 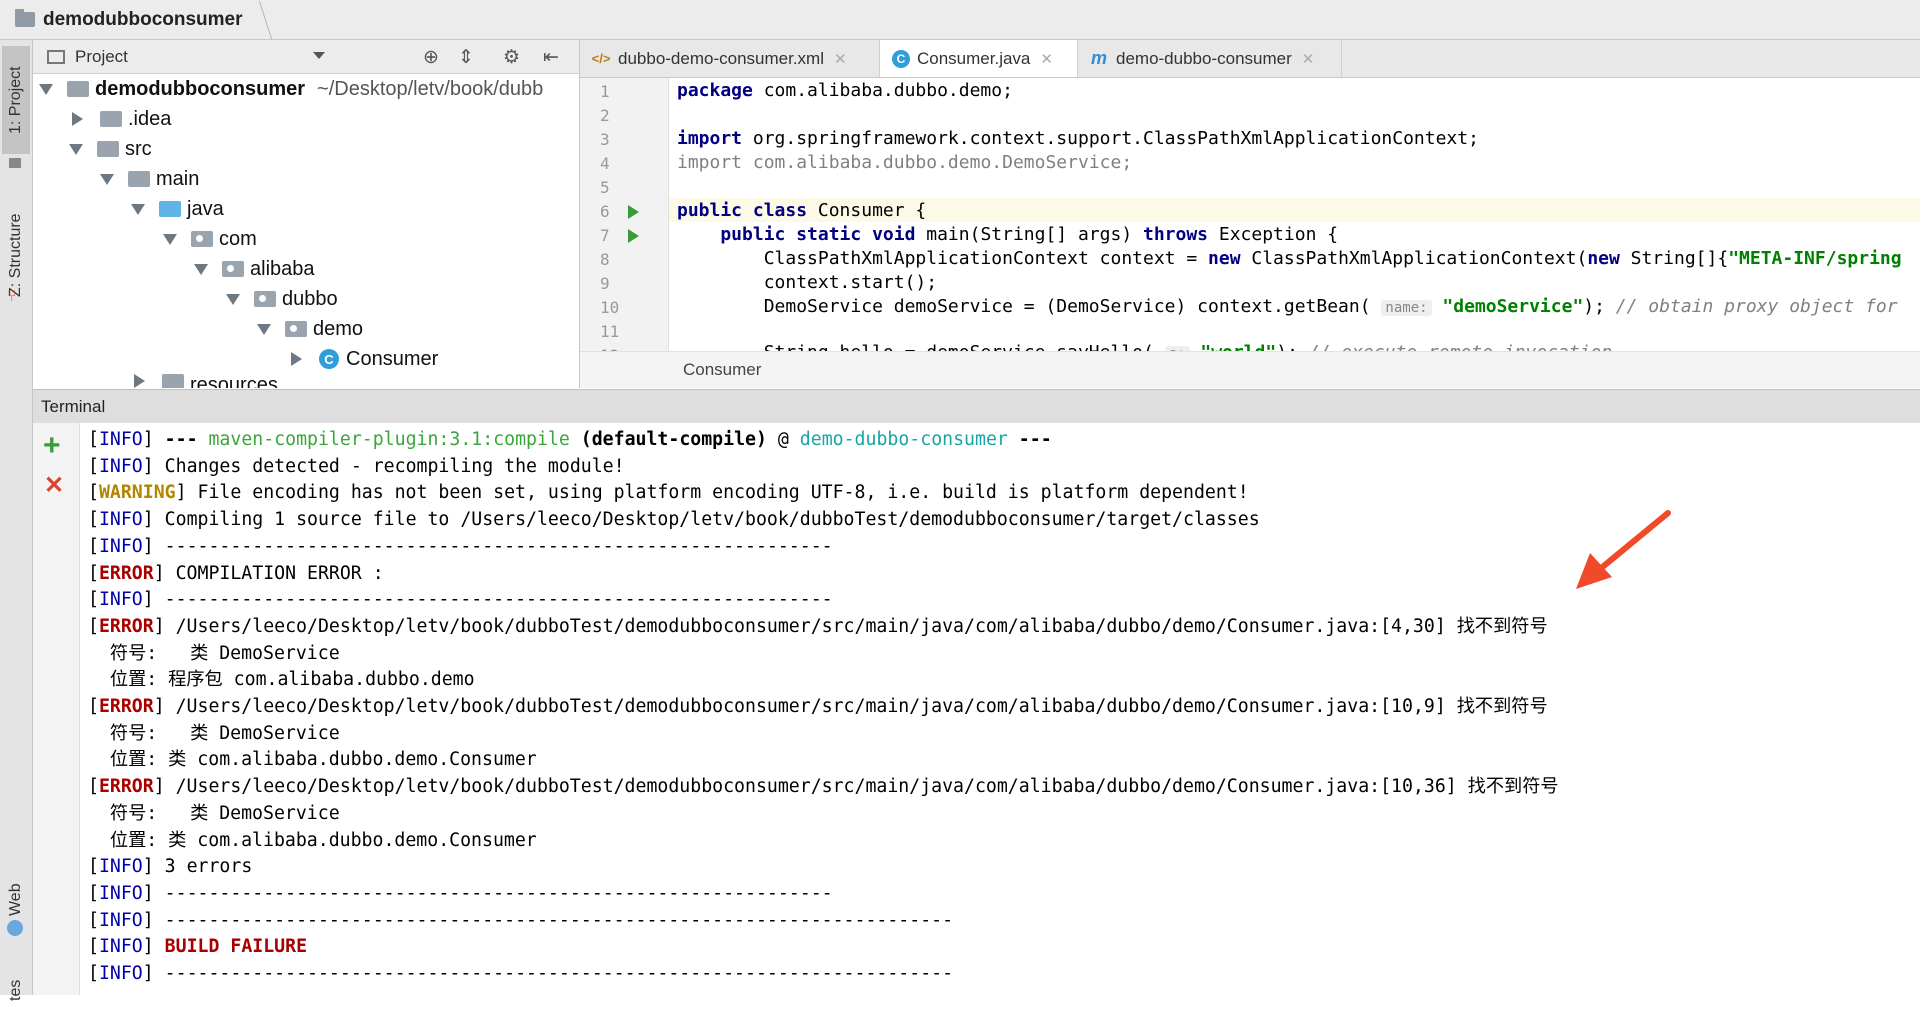 I want to click on breadcrumb-project: demodubboconsumer, so click(x=143, y=20).